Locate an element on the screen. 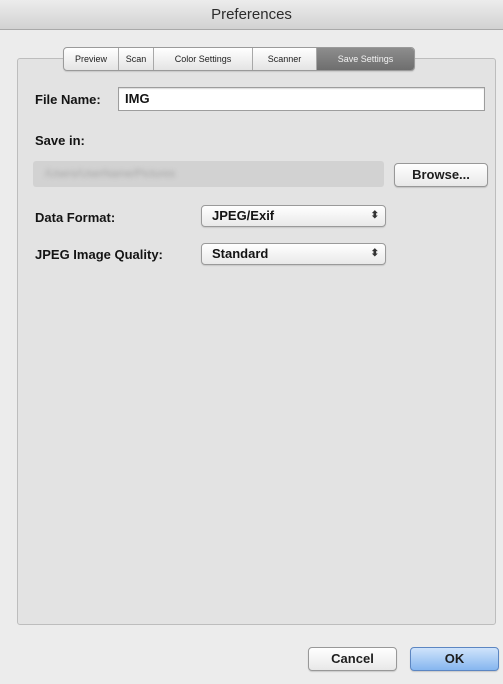  tab-color-settings: Color Settings is located at coordinates (203, 59).